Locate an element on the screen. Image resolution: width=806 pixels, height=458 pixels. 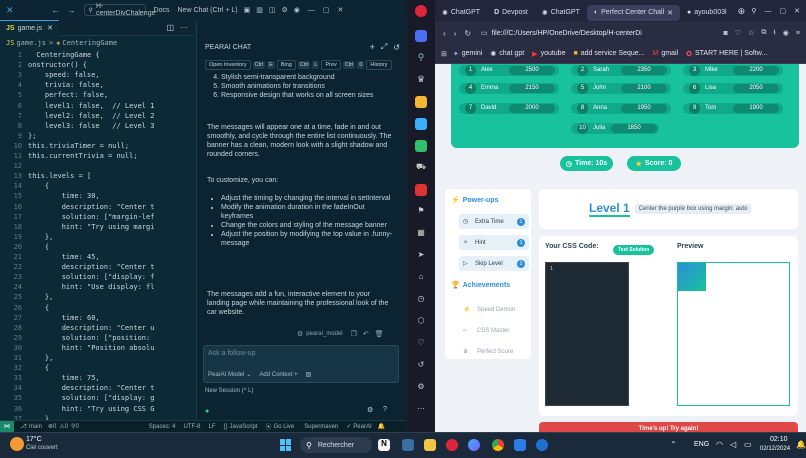
battery-icon: ▭ is located at coordinates (748, 444).